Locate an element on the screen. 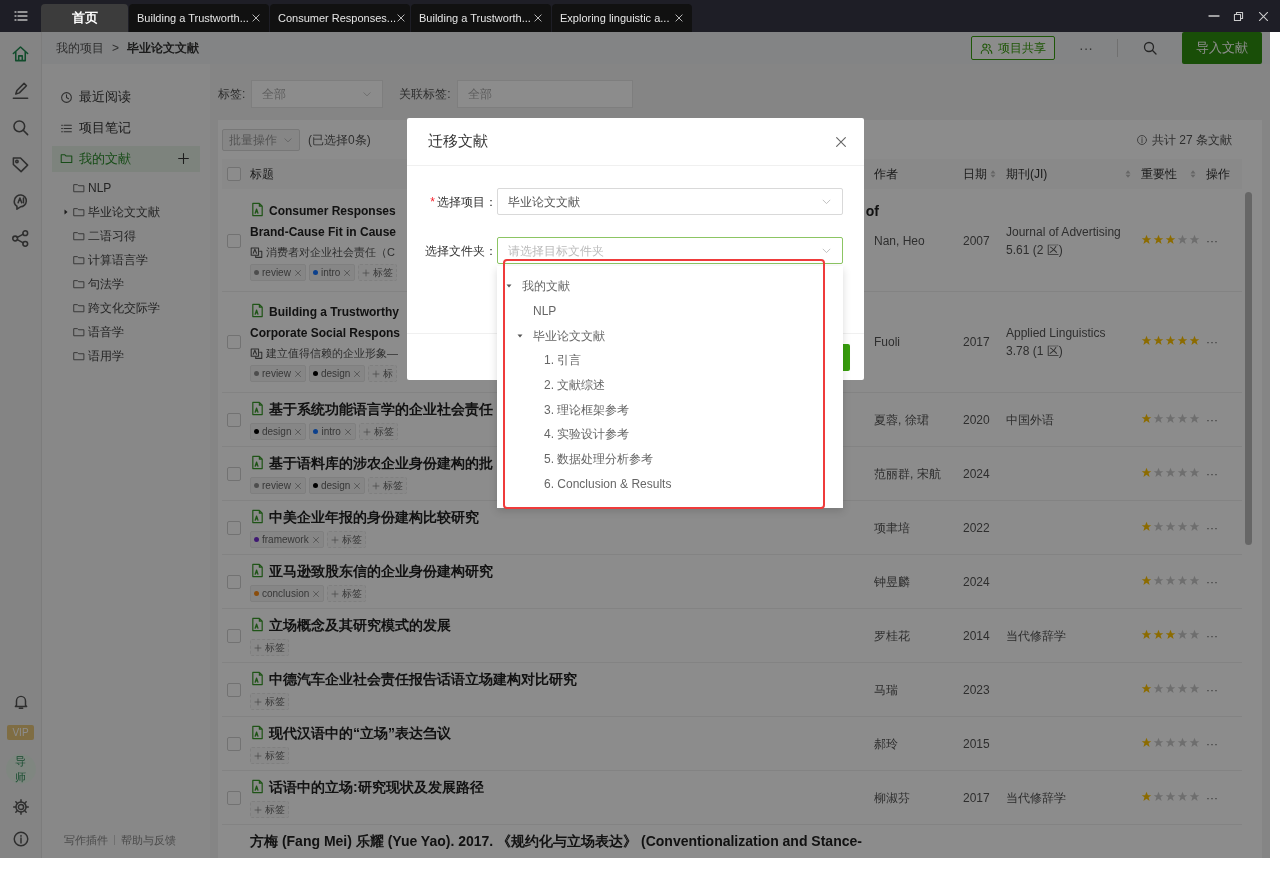  add-tag-button: 标 is located at coordinates (383, 373).